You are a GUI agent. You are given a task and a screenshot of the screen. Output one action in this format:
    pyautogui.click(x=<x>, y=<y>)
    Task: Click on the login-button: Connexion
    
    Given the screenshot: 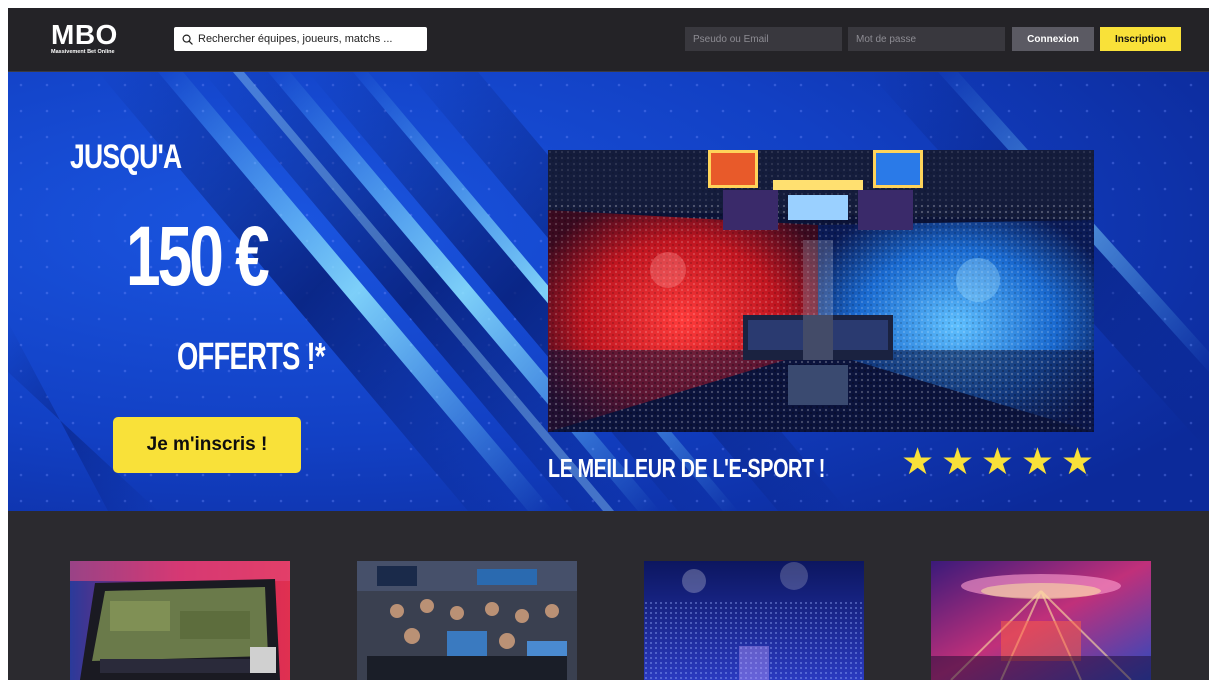 What is the action you would take?
    pyautogui.click(x=1053, y=39)
    